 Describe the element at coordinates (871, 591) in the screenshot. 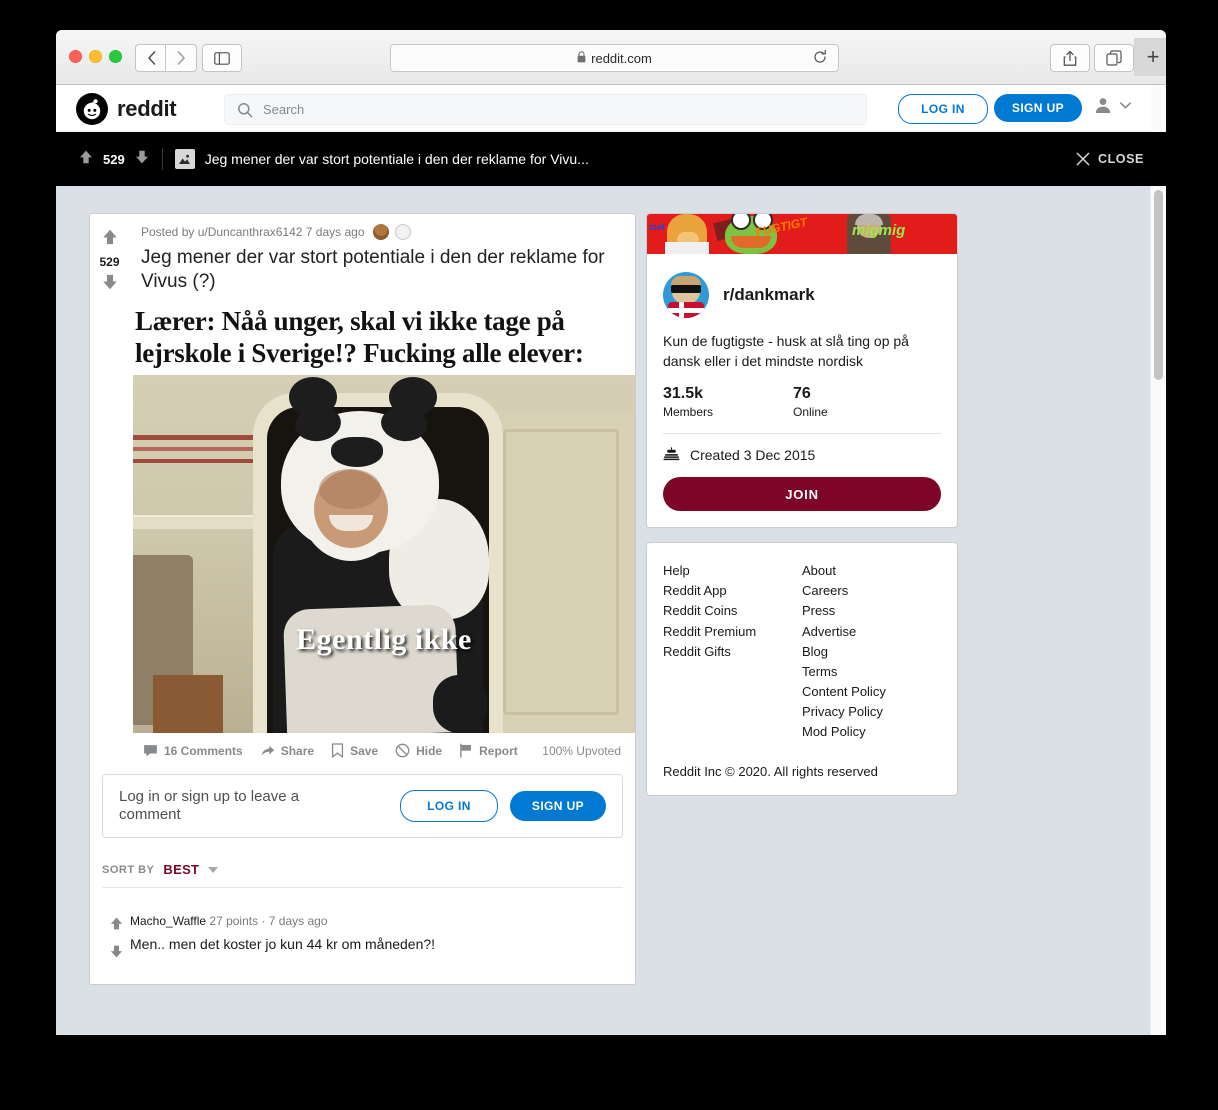

I see `footer-link-careers: Careers` at that location.